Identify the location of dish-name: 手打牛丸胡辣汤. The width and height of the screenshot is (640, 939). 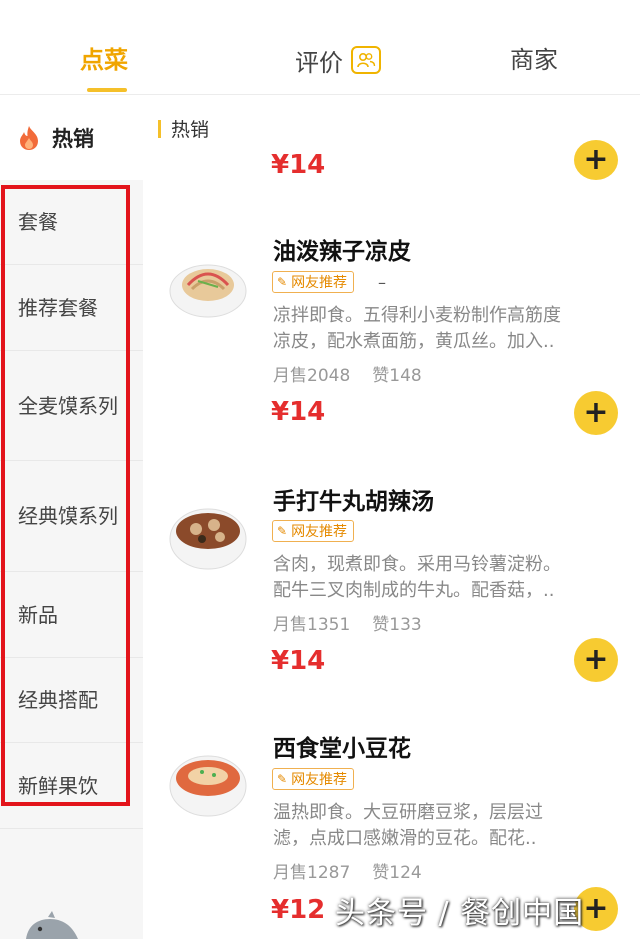
(353, 502).